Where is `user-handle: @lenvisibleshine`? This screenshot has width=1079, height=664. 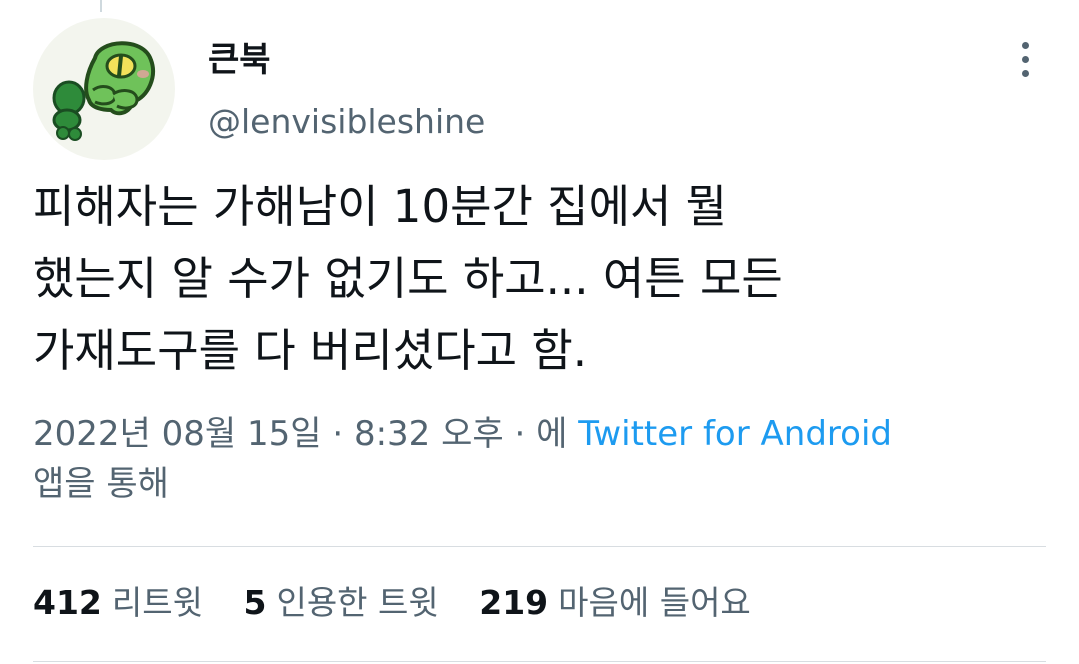
user-handle: @lenvisibleshine is located at coordinates (346, 122).